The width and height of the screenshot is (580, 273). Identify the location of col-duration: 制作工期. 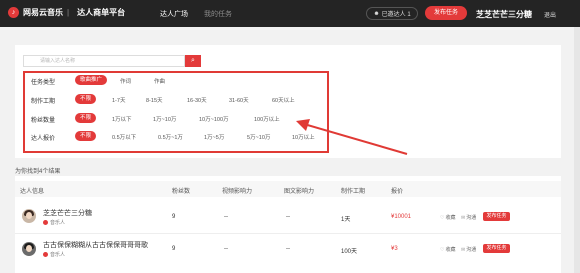
(353, 192).